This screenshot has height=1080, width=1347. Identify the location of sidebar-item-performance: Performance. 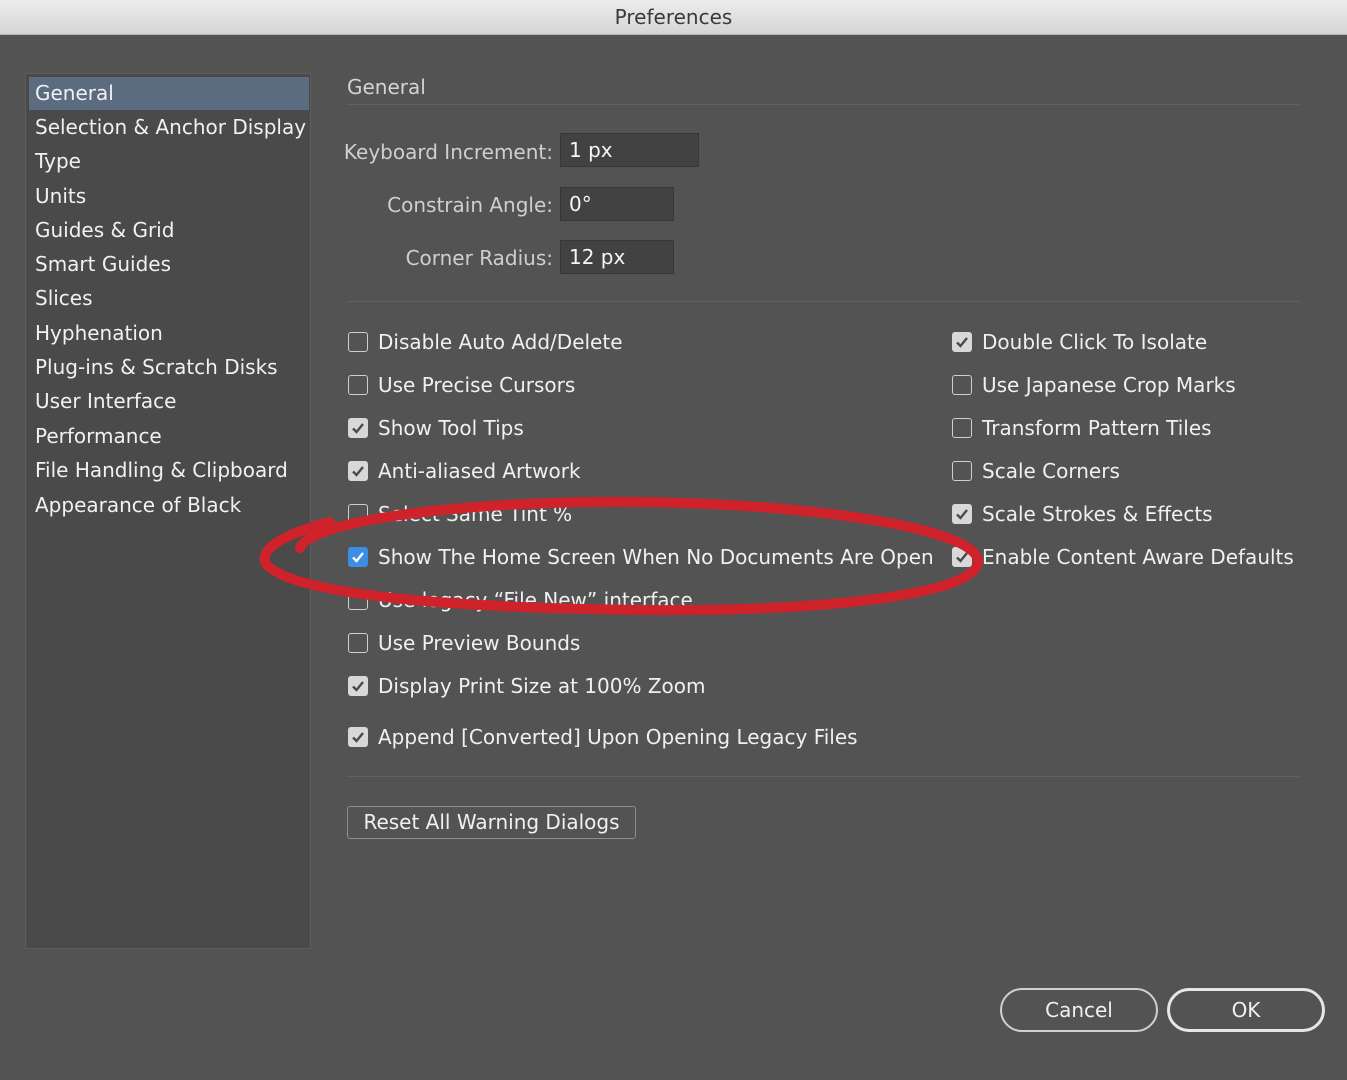
(169, 436).